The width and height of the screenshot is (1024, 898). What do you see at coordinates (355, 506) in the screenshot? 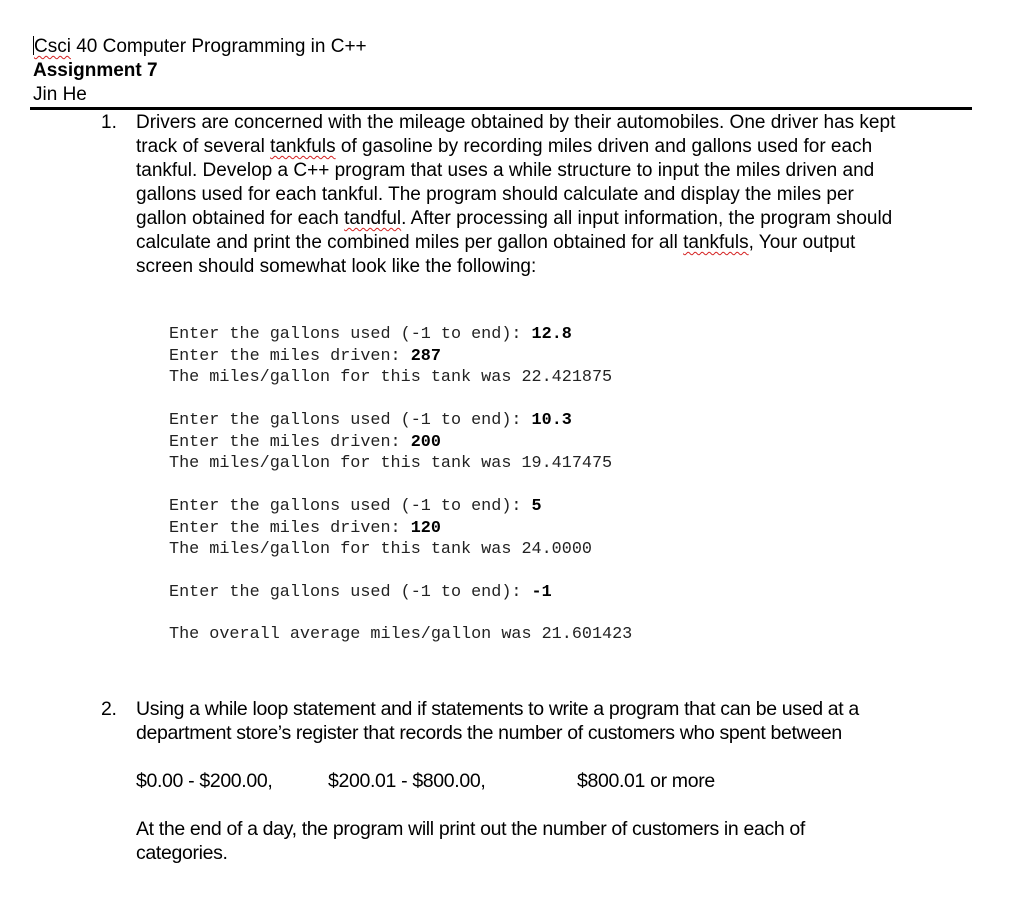
I see `console-line: Enter the gallons used (-1 to end): 5` at bounding box center [355, 506].